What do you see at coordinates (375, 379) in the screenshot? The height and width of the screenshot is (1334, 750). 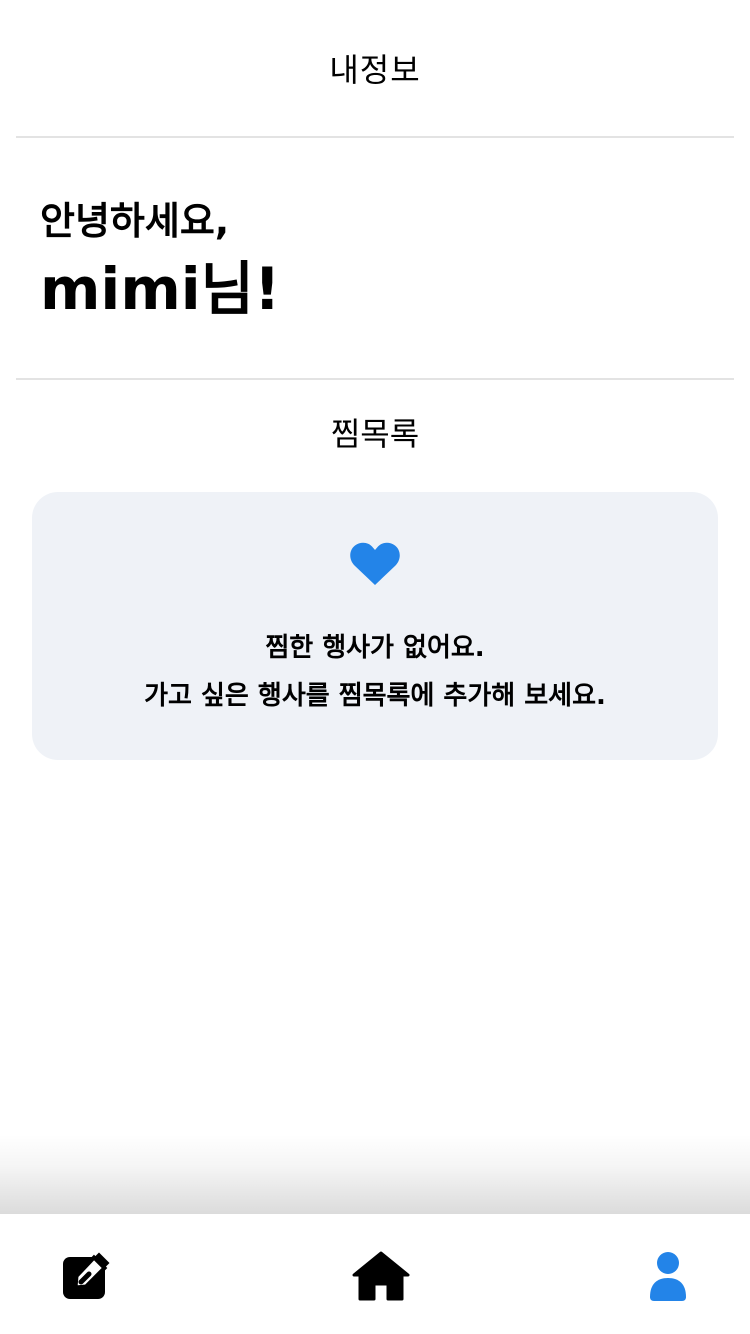 I see `section-divider` at bounding box center [375, 379].